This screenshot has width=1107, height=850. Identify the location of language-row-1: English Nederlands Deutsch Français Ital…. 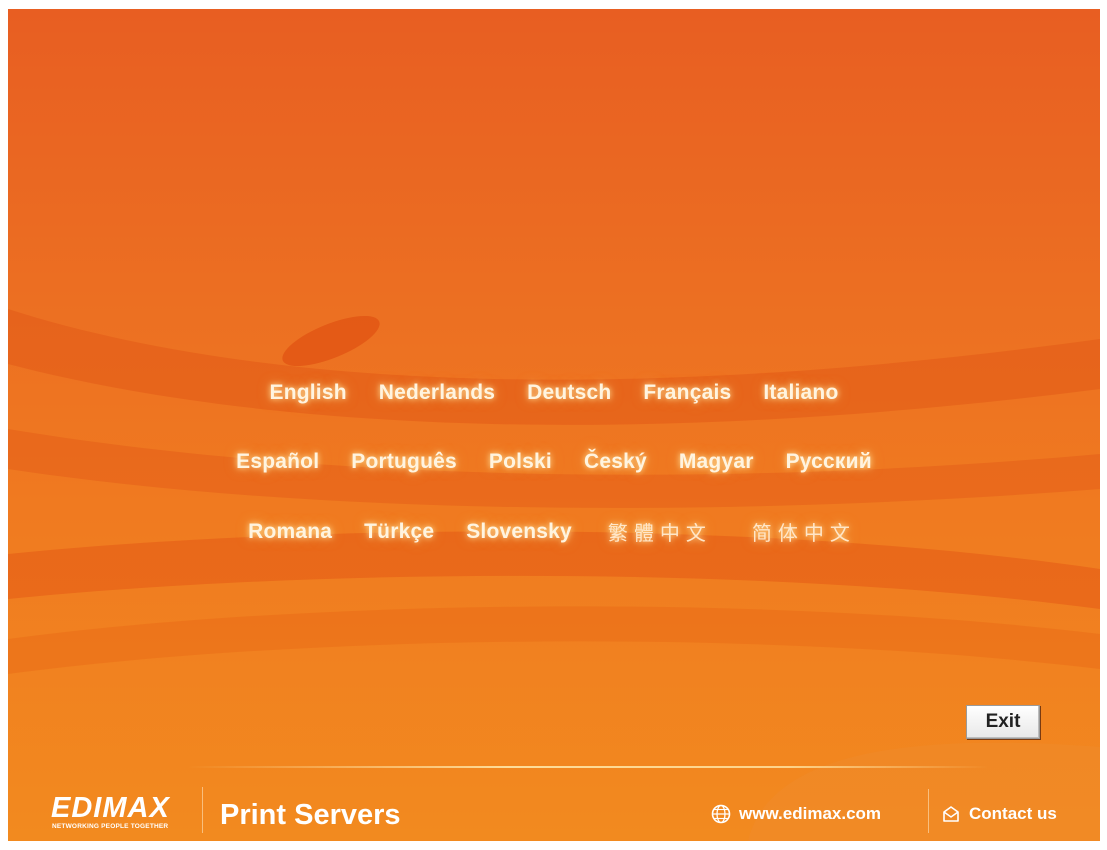
(554, 393).